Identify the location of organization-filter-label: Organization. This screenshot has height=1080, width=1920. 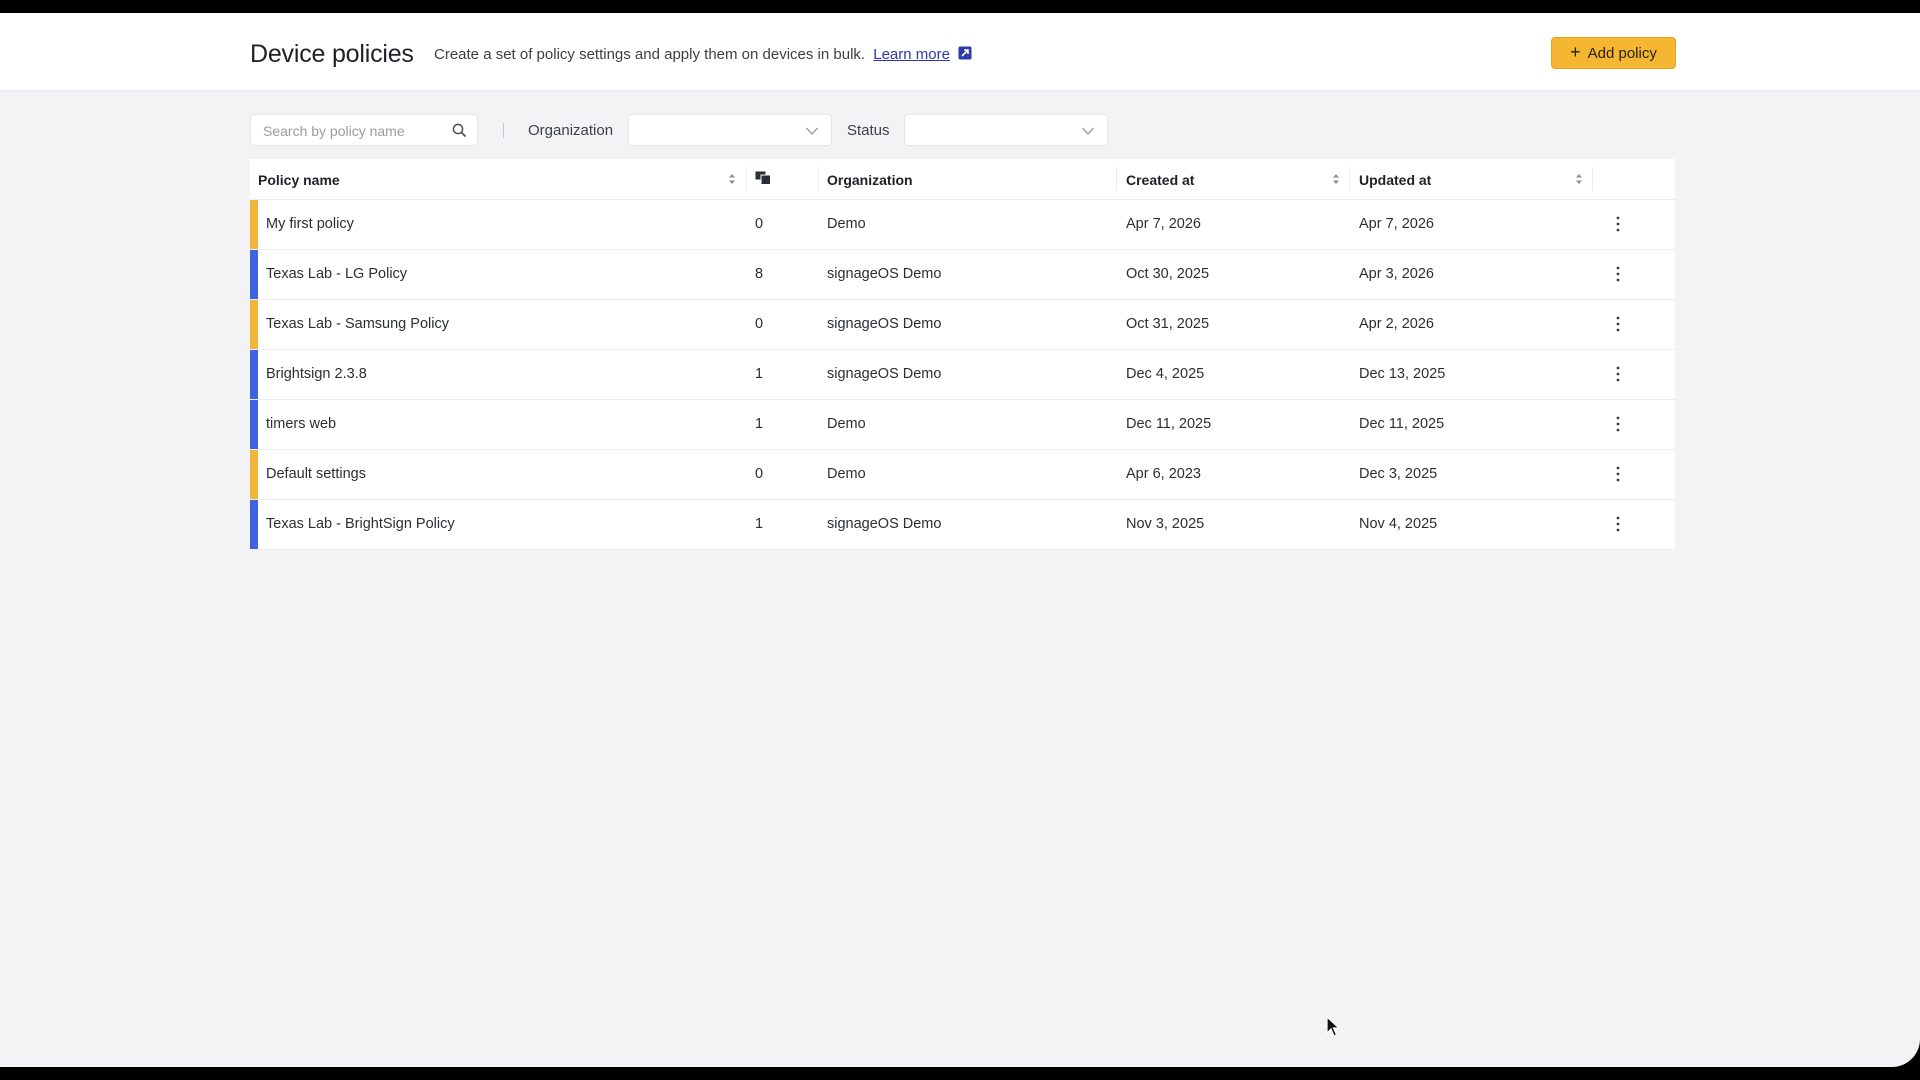
(571, 130).